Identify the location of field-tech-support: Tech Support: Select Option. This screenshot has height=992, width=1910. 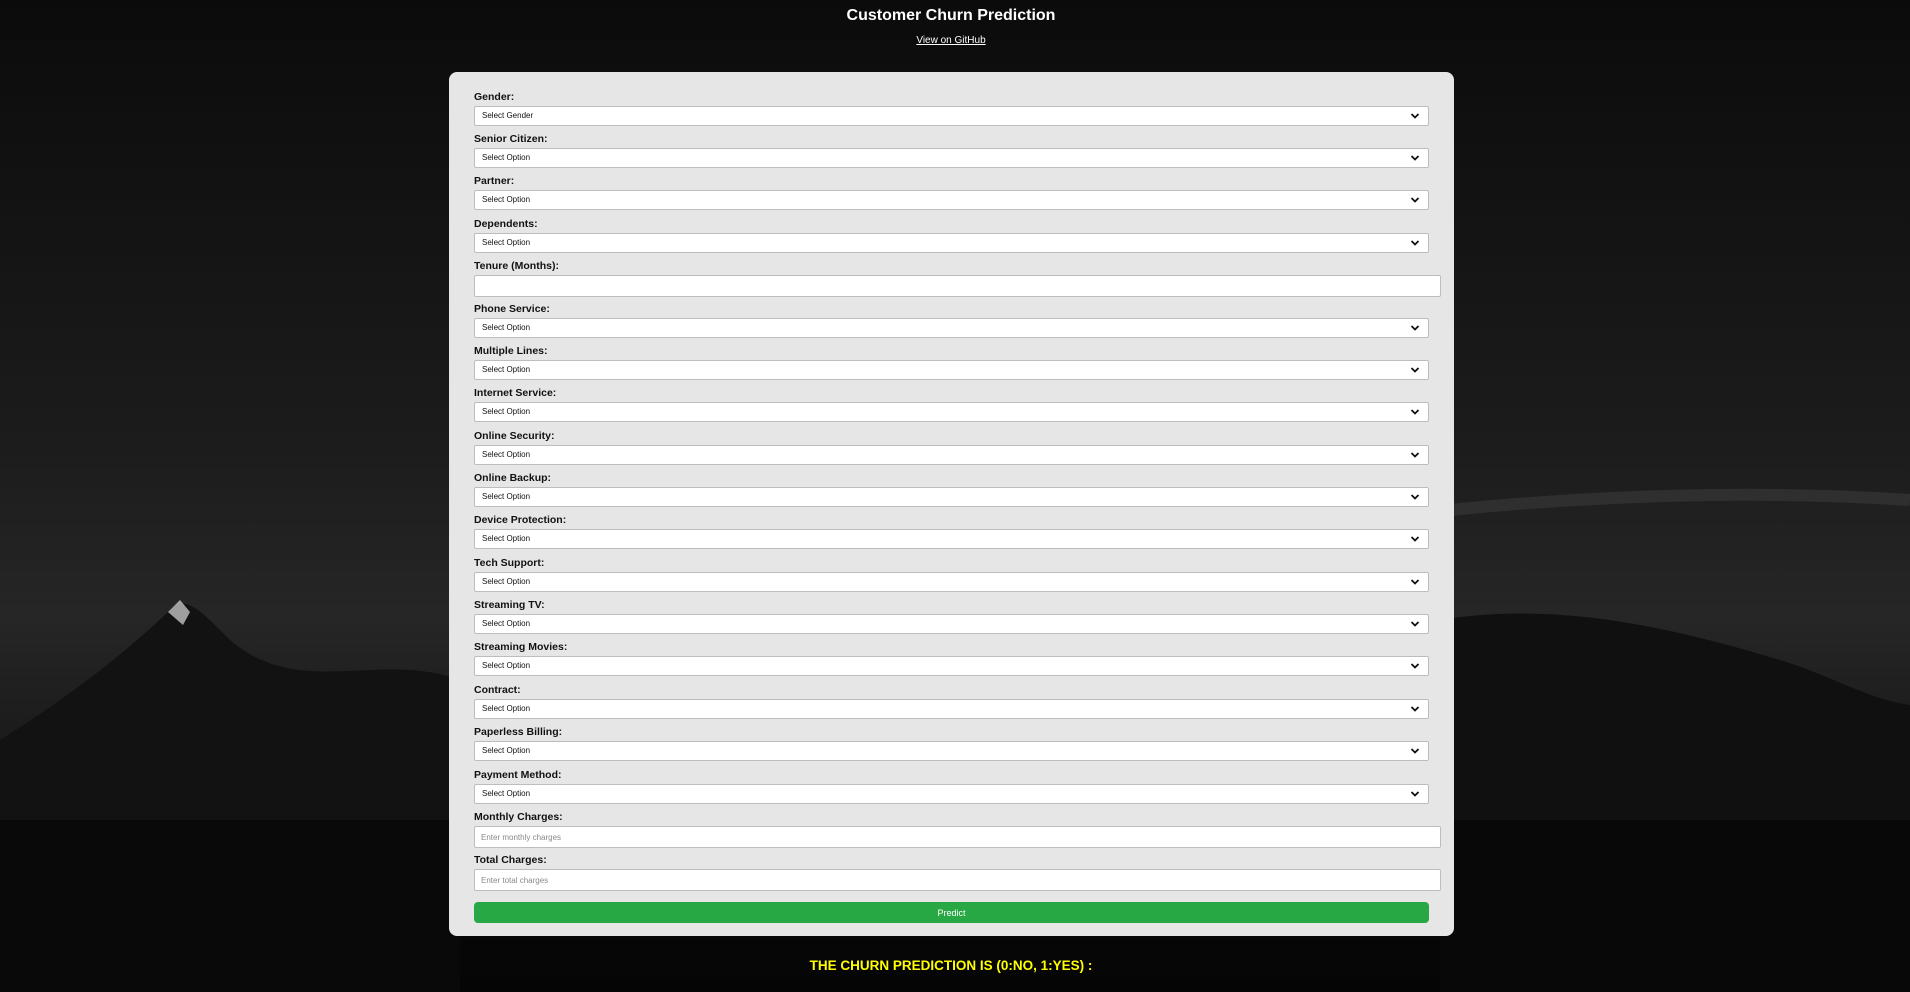
(951, 574).